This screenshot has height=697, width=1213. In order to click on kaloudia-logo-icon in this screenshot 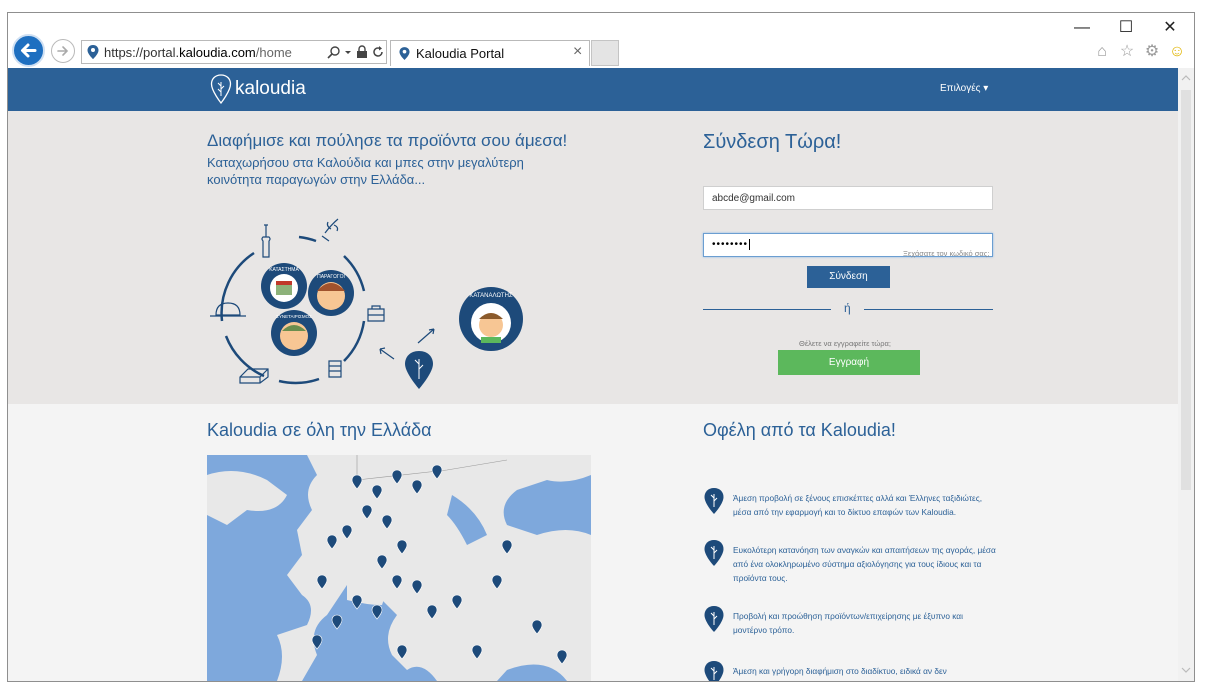, I will do `click(221, 89)`.